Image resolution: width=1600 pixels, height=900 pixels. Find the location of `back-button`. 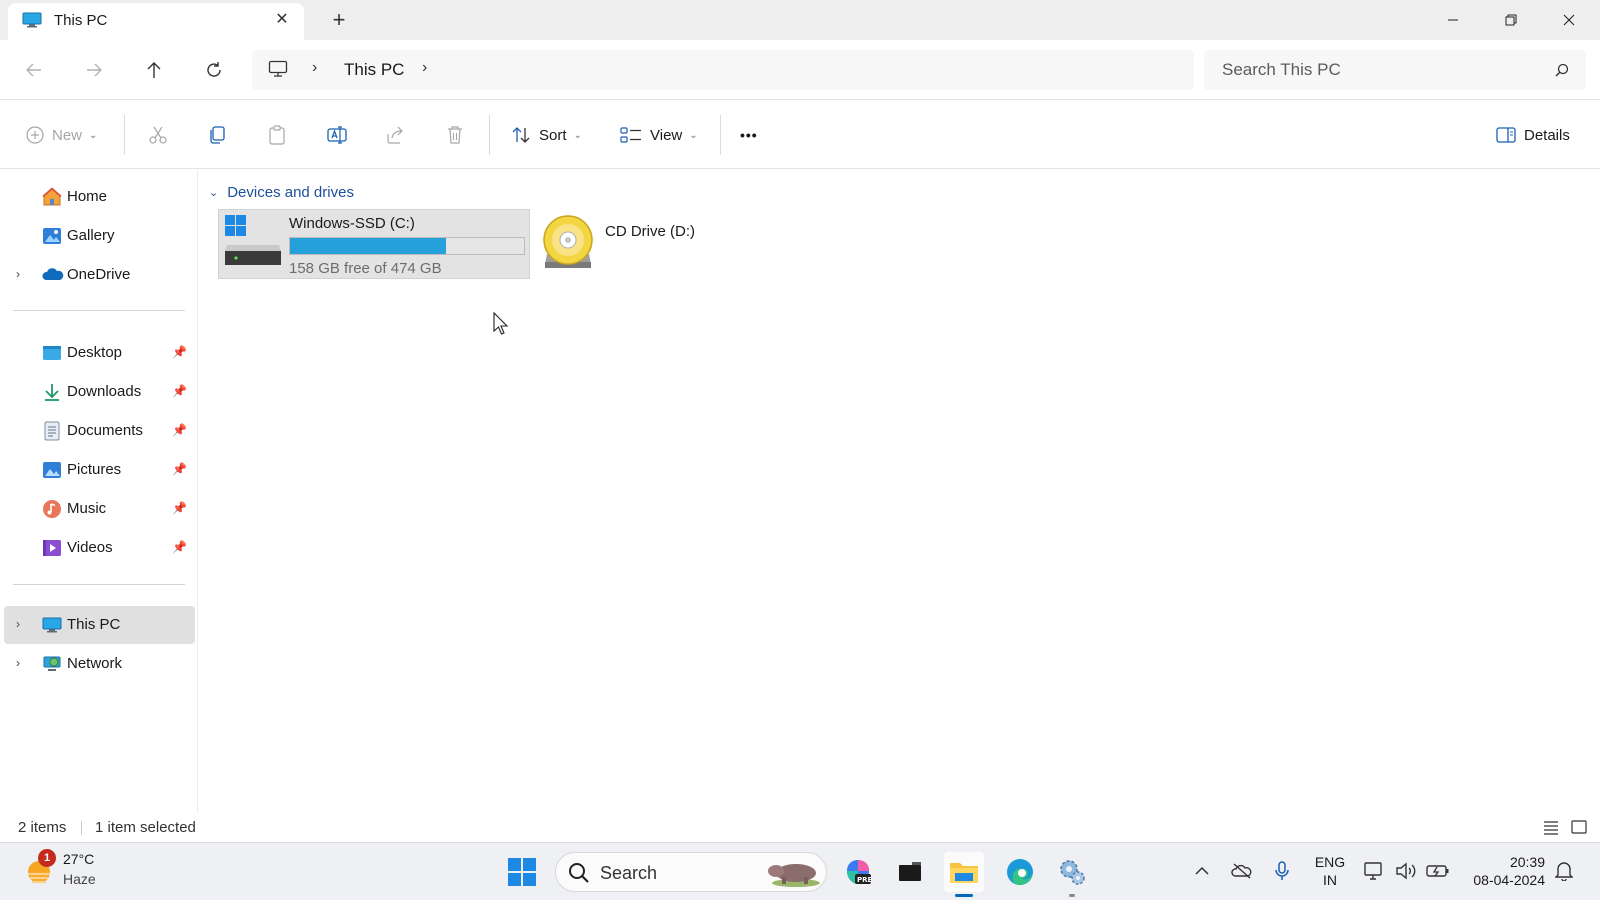

back-button is located at coordinates (34, 70).